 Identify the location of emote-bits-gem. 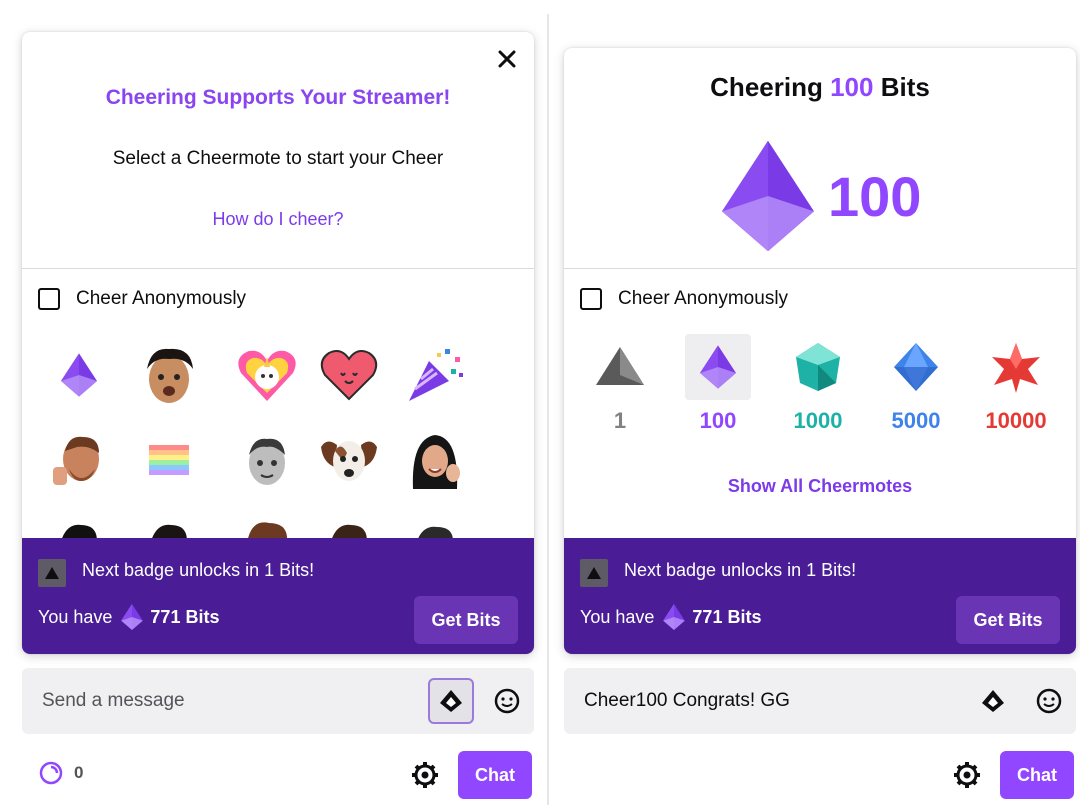
(79, 375).